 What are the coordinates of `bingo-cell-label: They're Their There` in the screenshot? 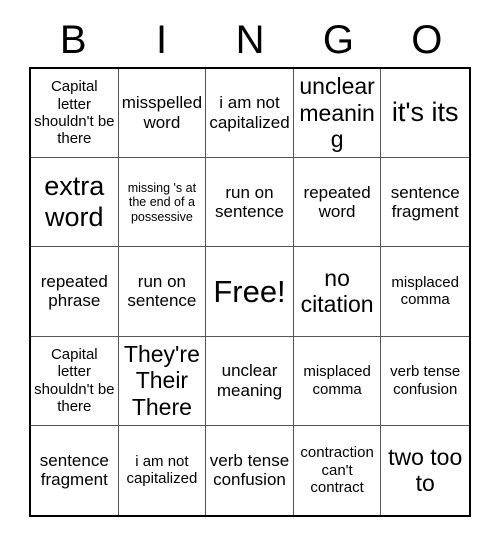 It's located at (161, 380).